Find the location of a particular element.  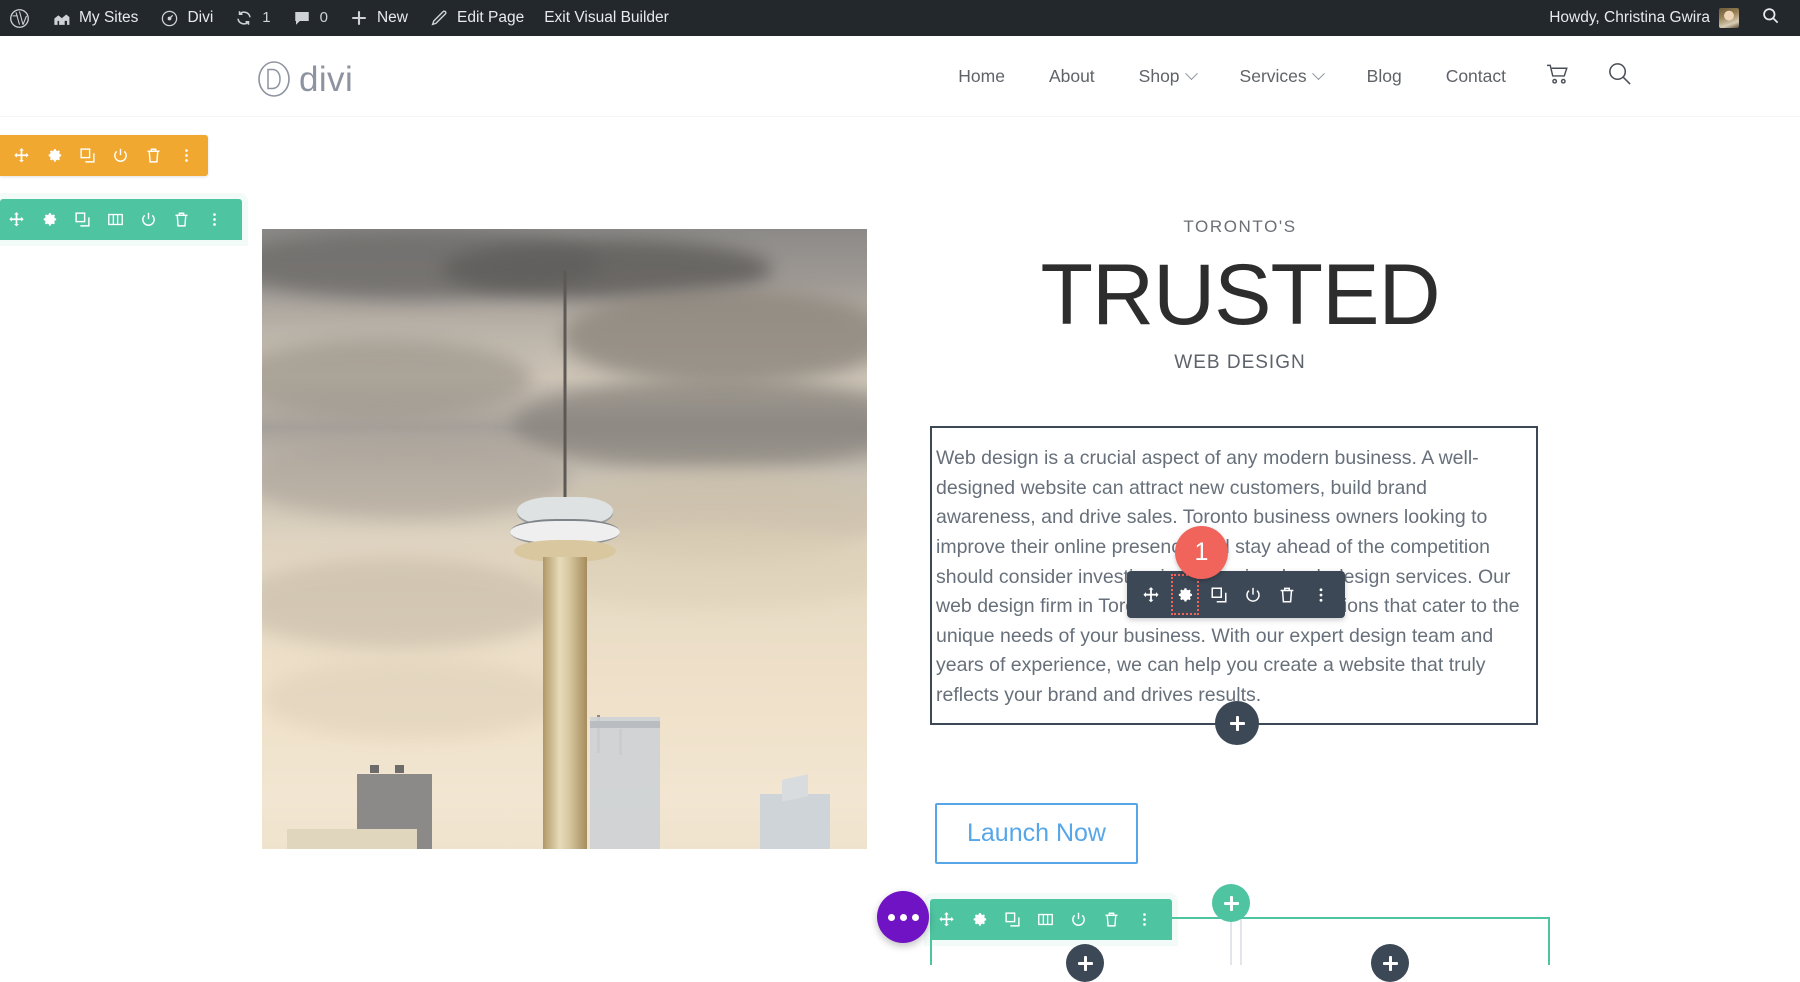

admin-bar-exit-visual-builder: Exit Visual Builder is located at coordinates (606, 18).